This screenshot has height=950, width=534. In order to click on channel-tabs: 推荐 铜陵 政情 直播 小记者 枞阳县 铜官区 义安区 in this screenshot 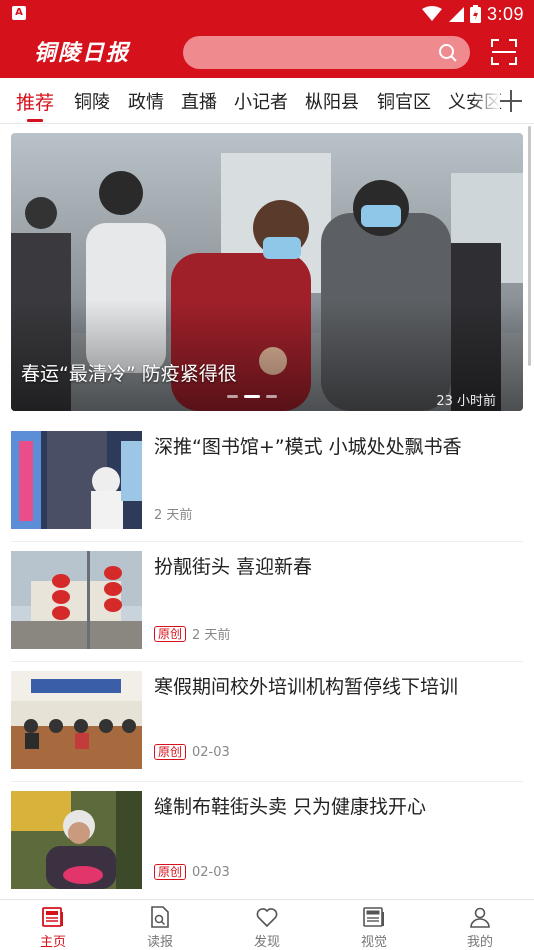, I will do `click(267, 101)`.